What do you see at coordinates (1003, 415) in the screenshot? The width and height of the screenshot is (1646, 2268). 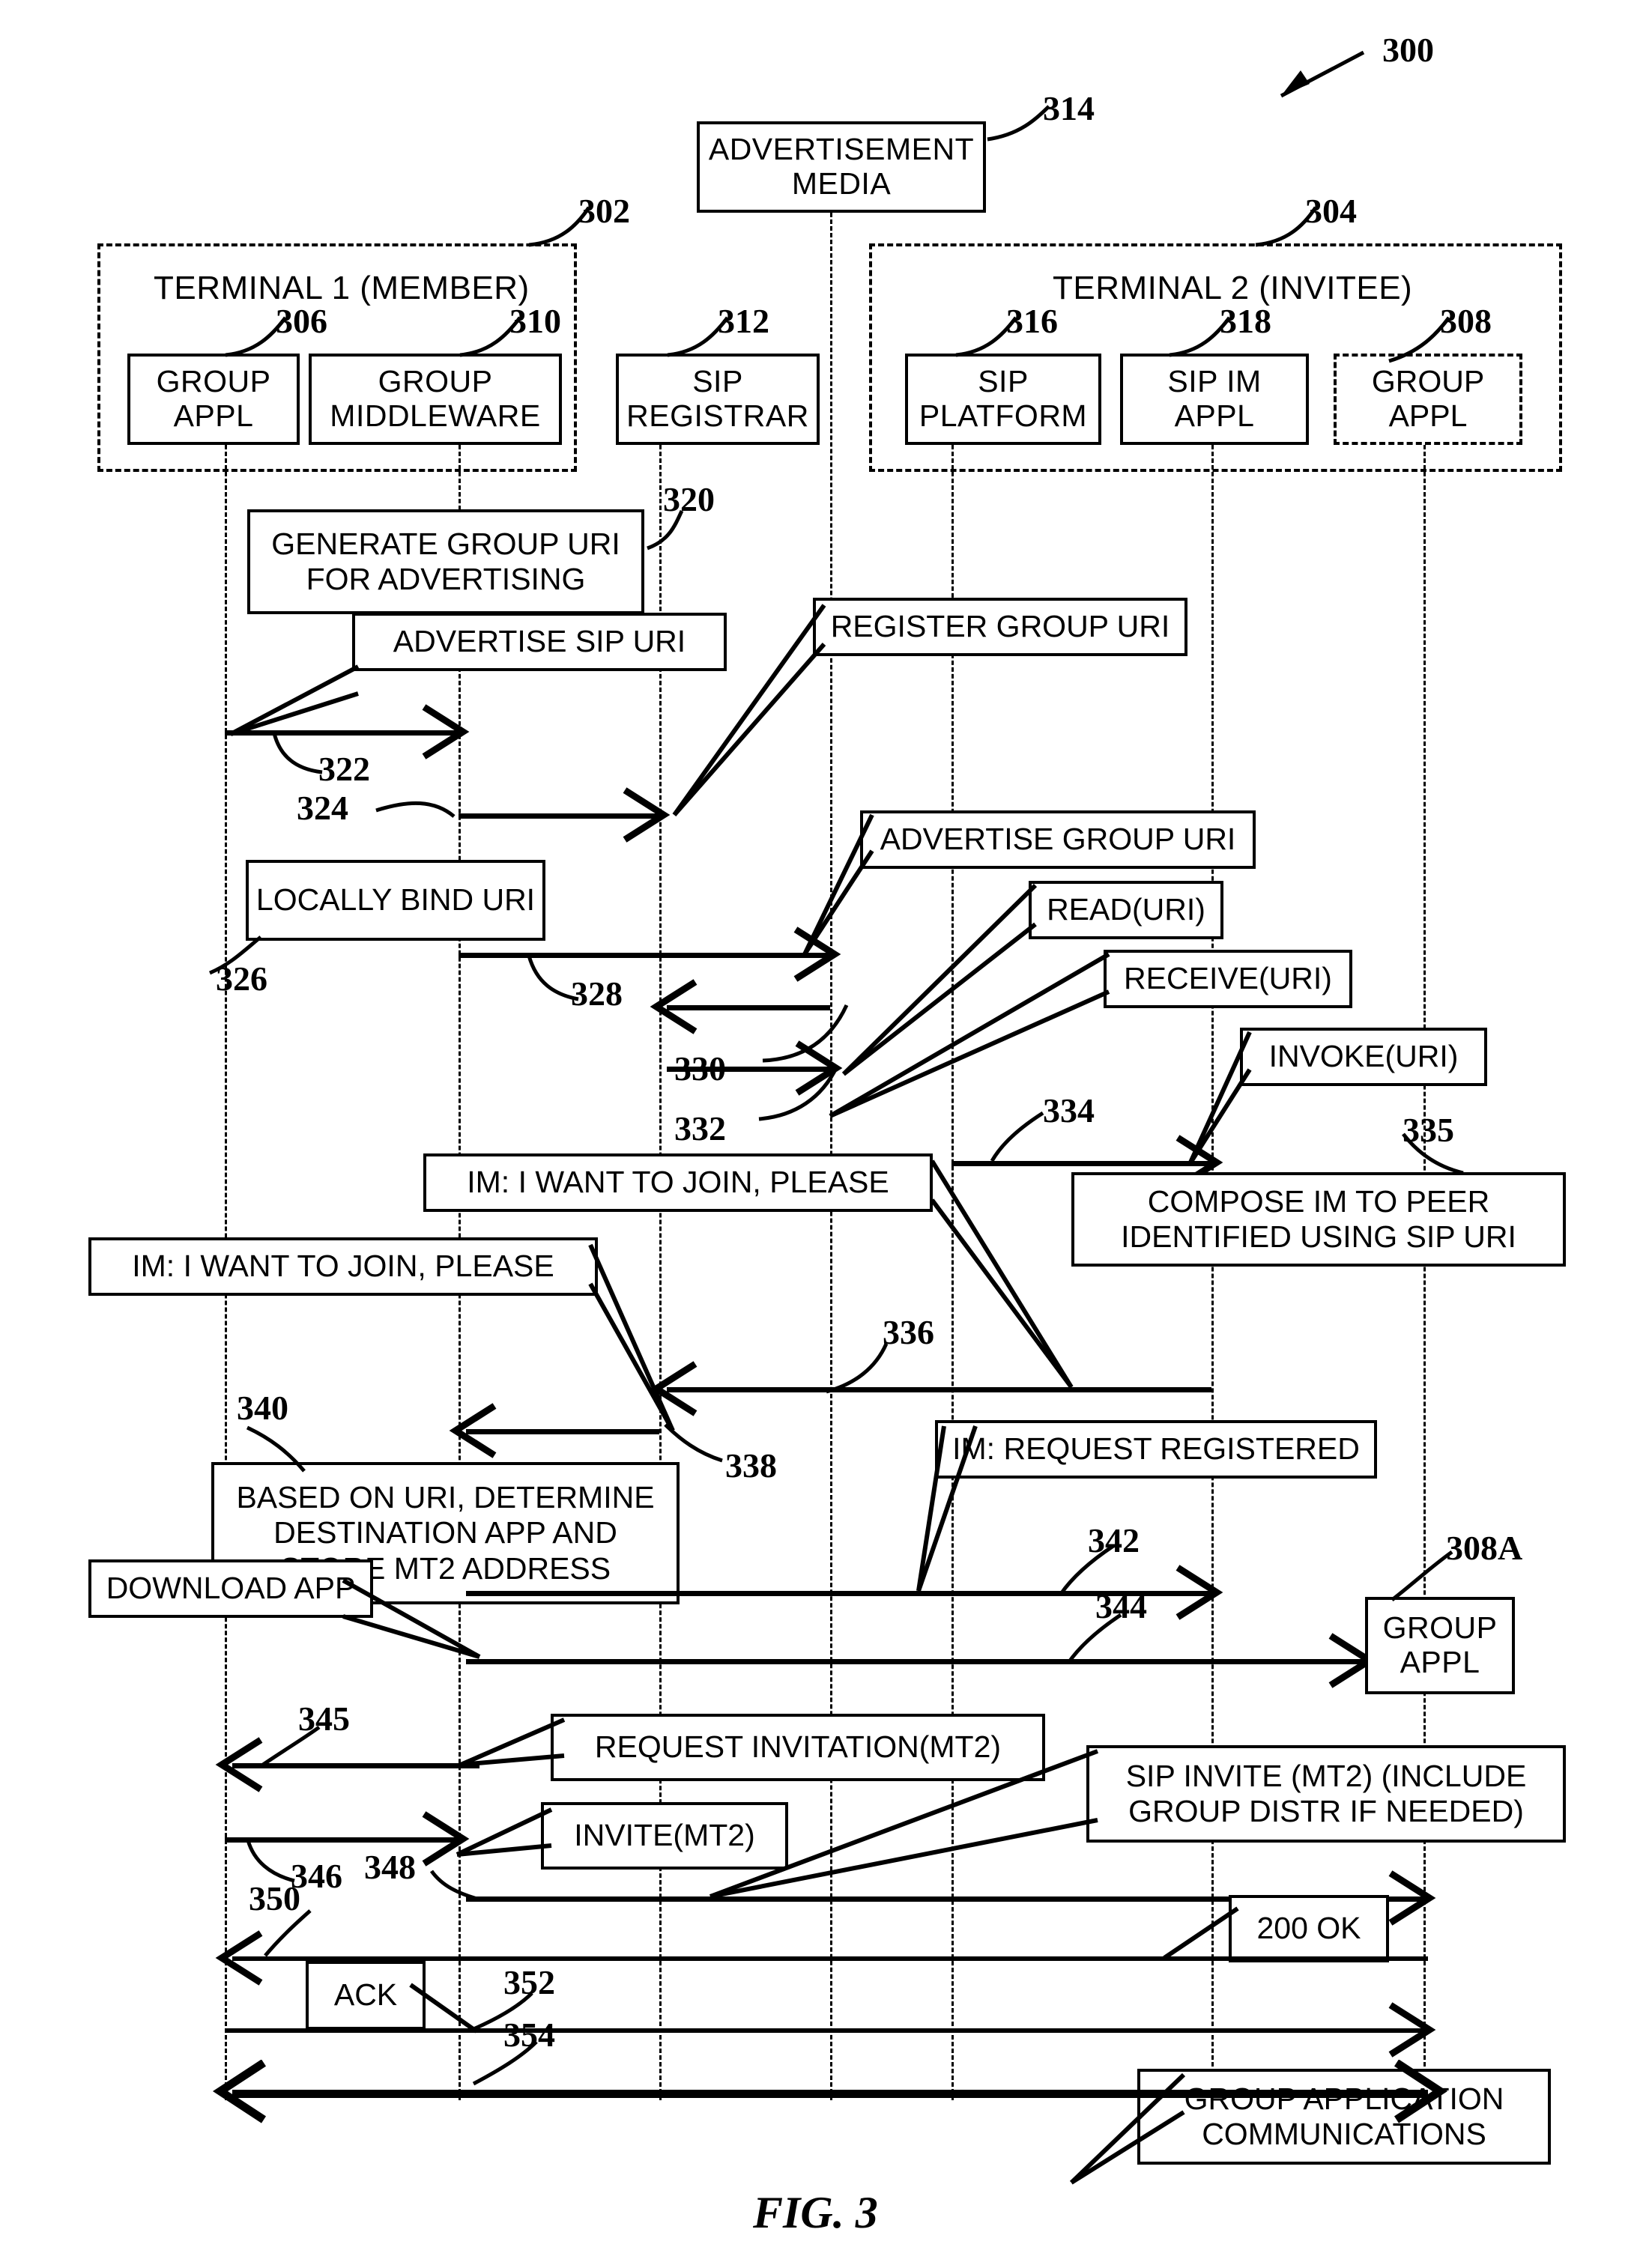 I see `sip-platform-line2: PLATFORM` at bounding box center [1003, 415].